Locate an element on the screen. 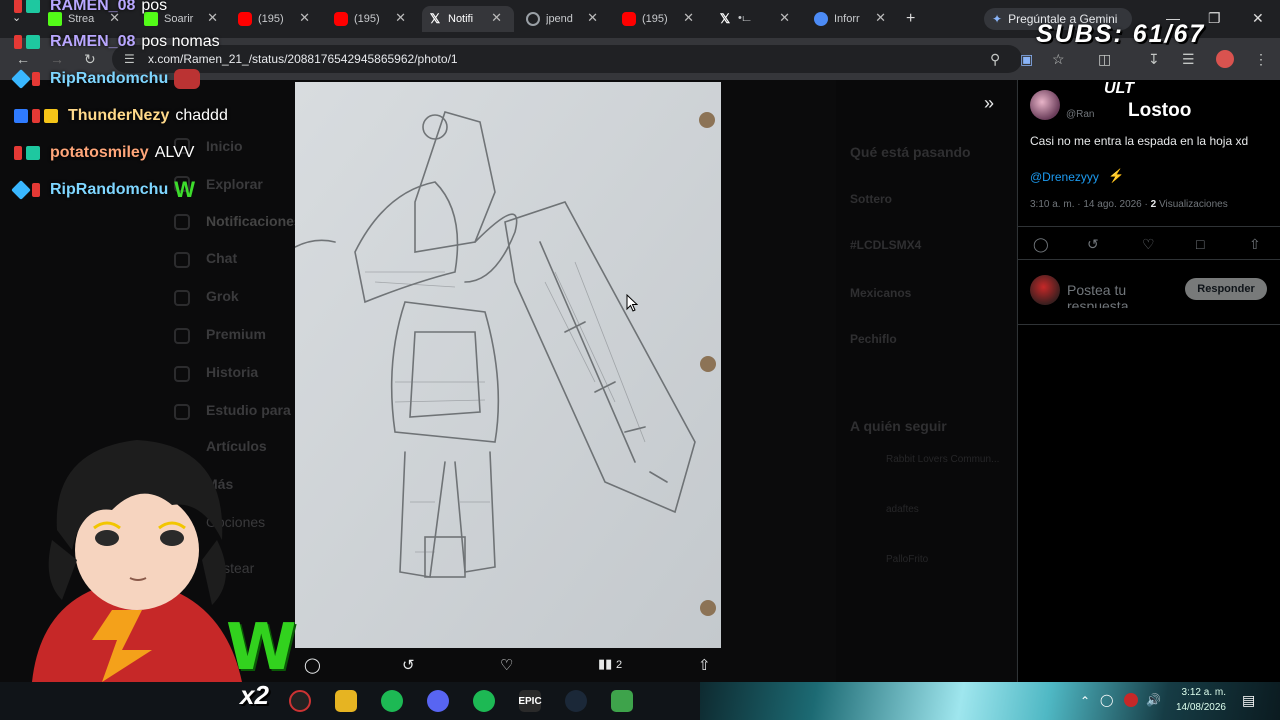 The image size is (1280, 720). bell-icon is located at coordinates (182, 222).